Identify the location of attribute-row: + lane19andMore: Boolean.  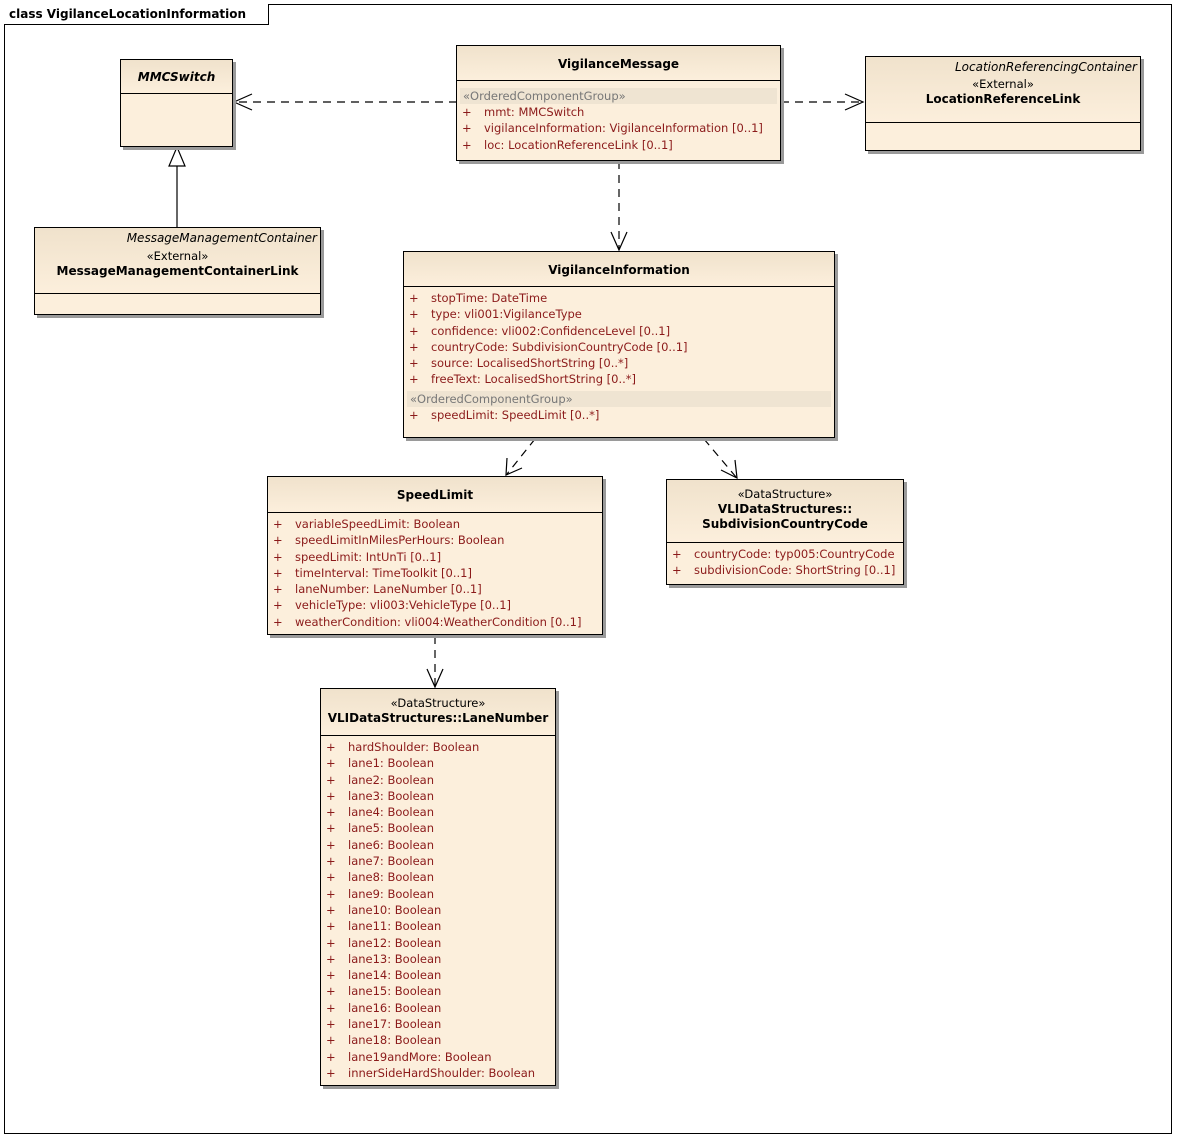
(438, 1057).